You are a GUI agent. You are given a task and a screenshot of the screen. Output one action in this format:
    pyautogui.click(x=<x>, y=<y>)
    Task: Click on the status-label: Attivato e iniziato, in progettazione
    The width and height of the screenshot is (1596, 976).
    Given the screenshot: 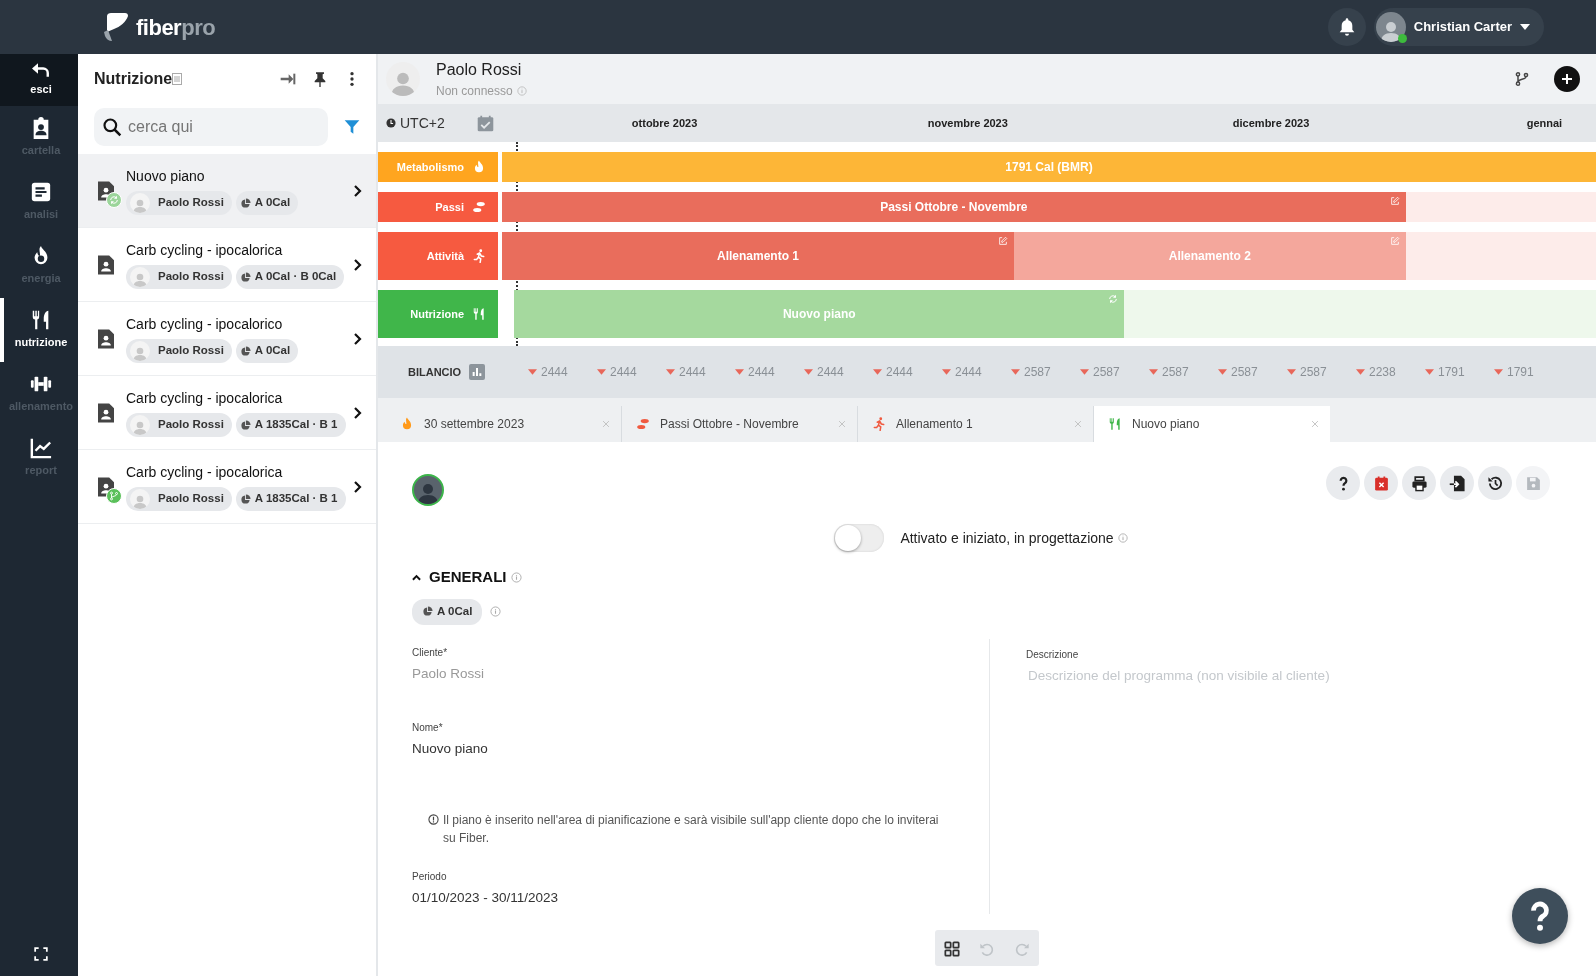 What is the action you would take?
    pyautogui.click(x=1007, y=538)
    